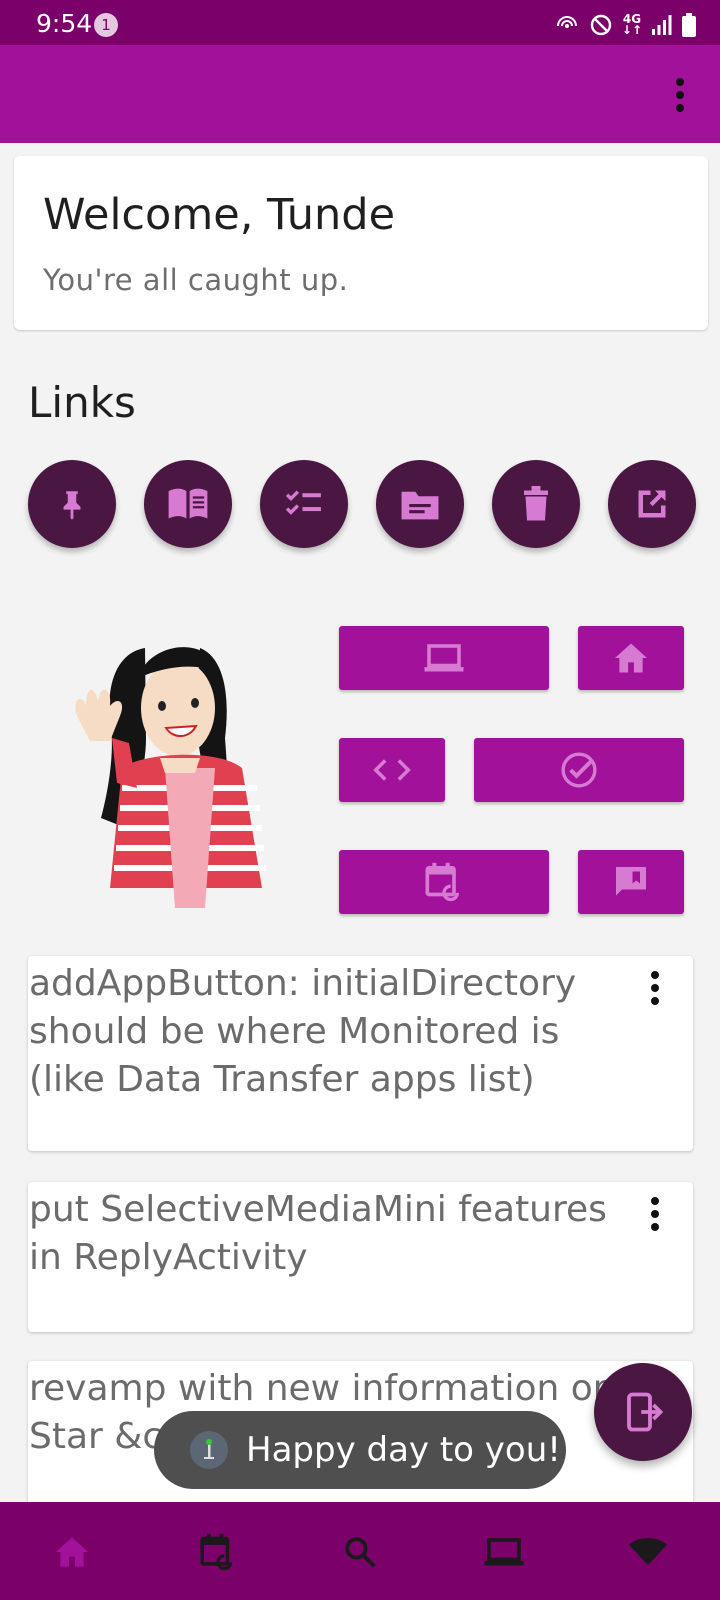 Image resolution: width=720 pixels, height=1600 pixels. Describe the element at coordinates (209, 1450) in the screenshot. I see `app-logo-icon` at that location.